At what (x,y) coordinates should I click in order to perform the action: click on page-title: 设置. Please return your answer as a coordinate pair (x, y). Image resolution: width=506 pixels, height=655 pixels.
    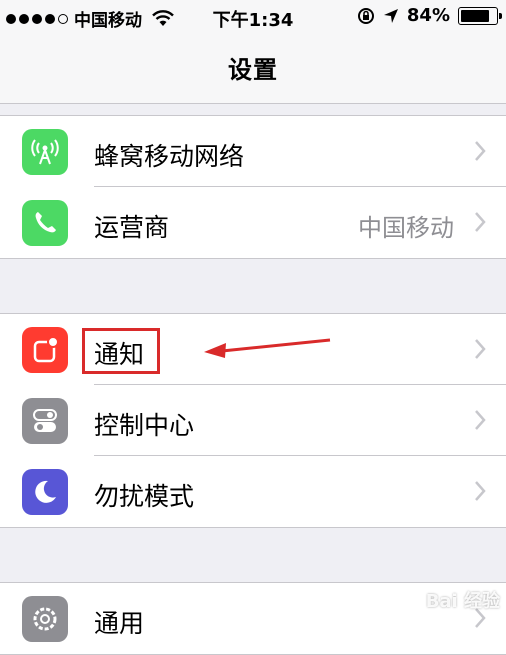
    Looking at the image, I should click on (253, 70).